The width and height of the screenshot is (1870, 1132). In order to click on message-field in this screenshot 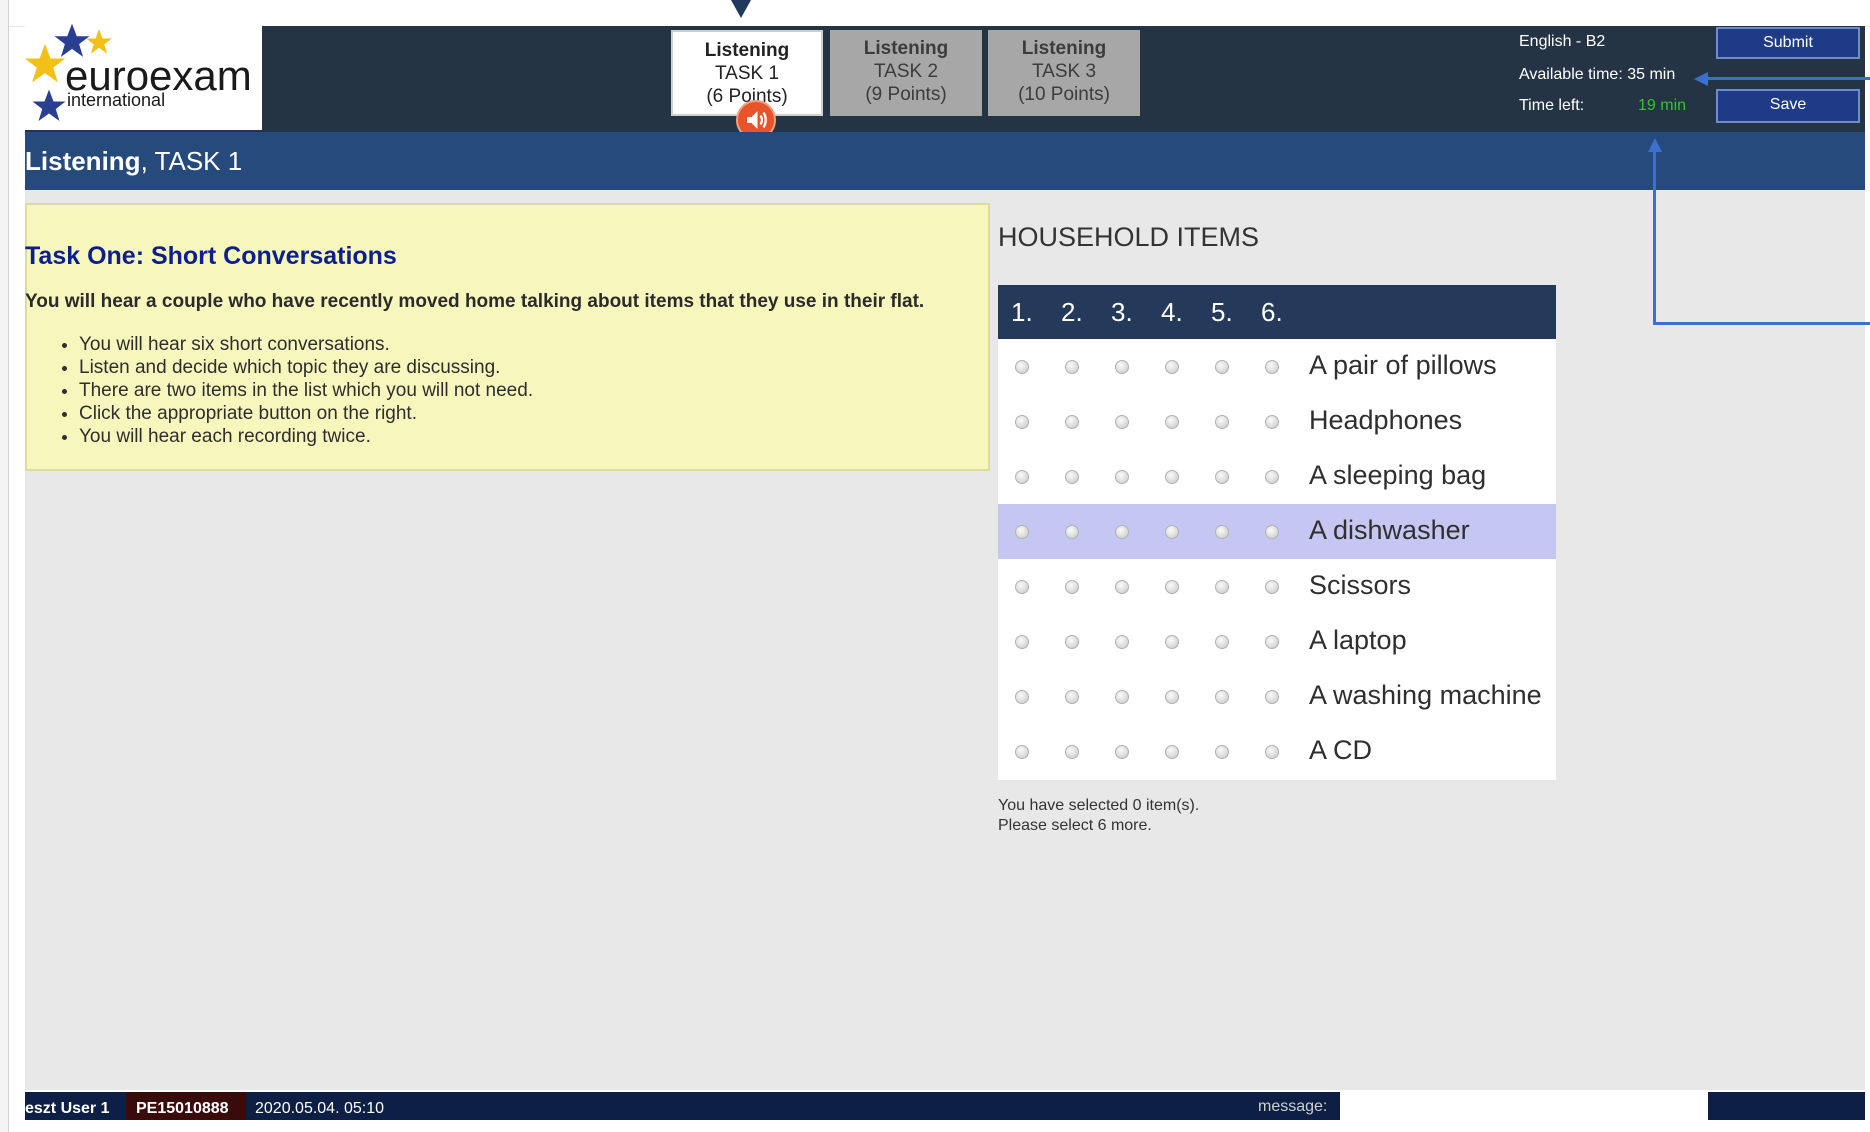, I will do `click(1524, 1112)`.